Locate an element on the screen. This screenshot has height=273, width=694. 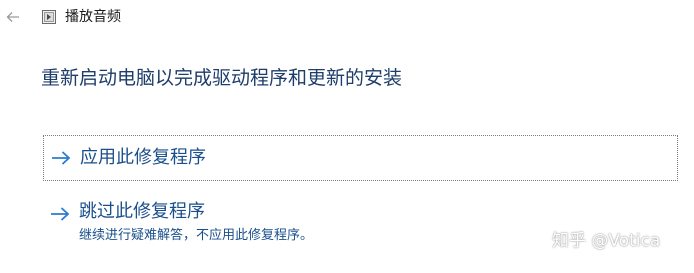
skip-fix-description: 继续进行疑难解答，不应用此修复程序。 is located at coordinates (196, 235).